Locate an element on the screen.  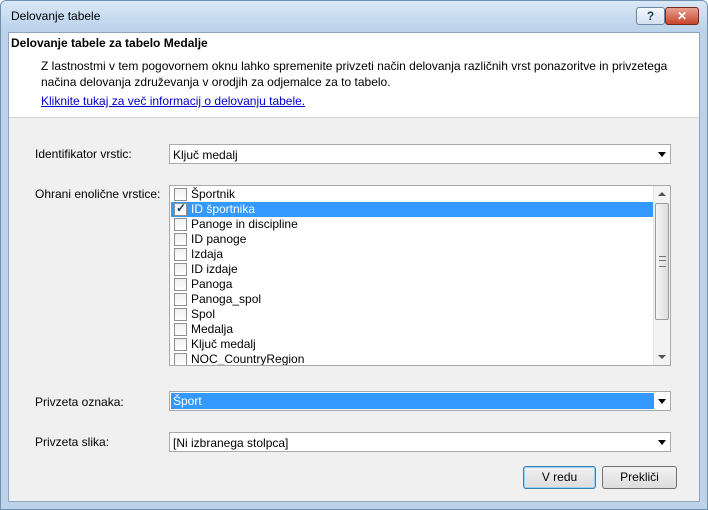
list-item-label: Panoga is located at coordinates (212, 284).